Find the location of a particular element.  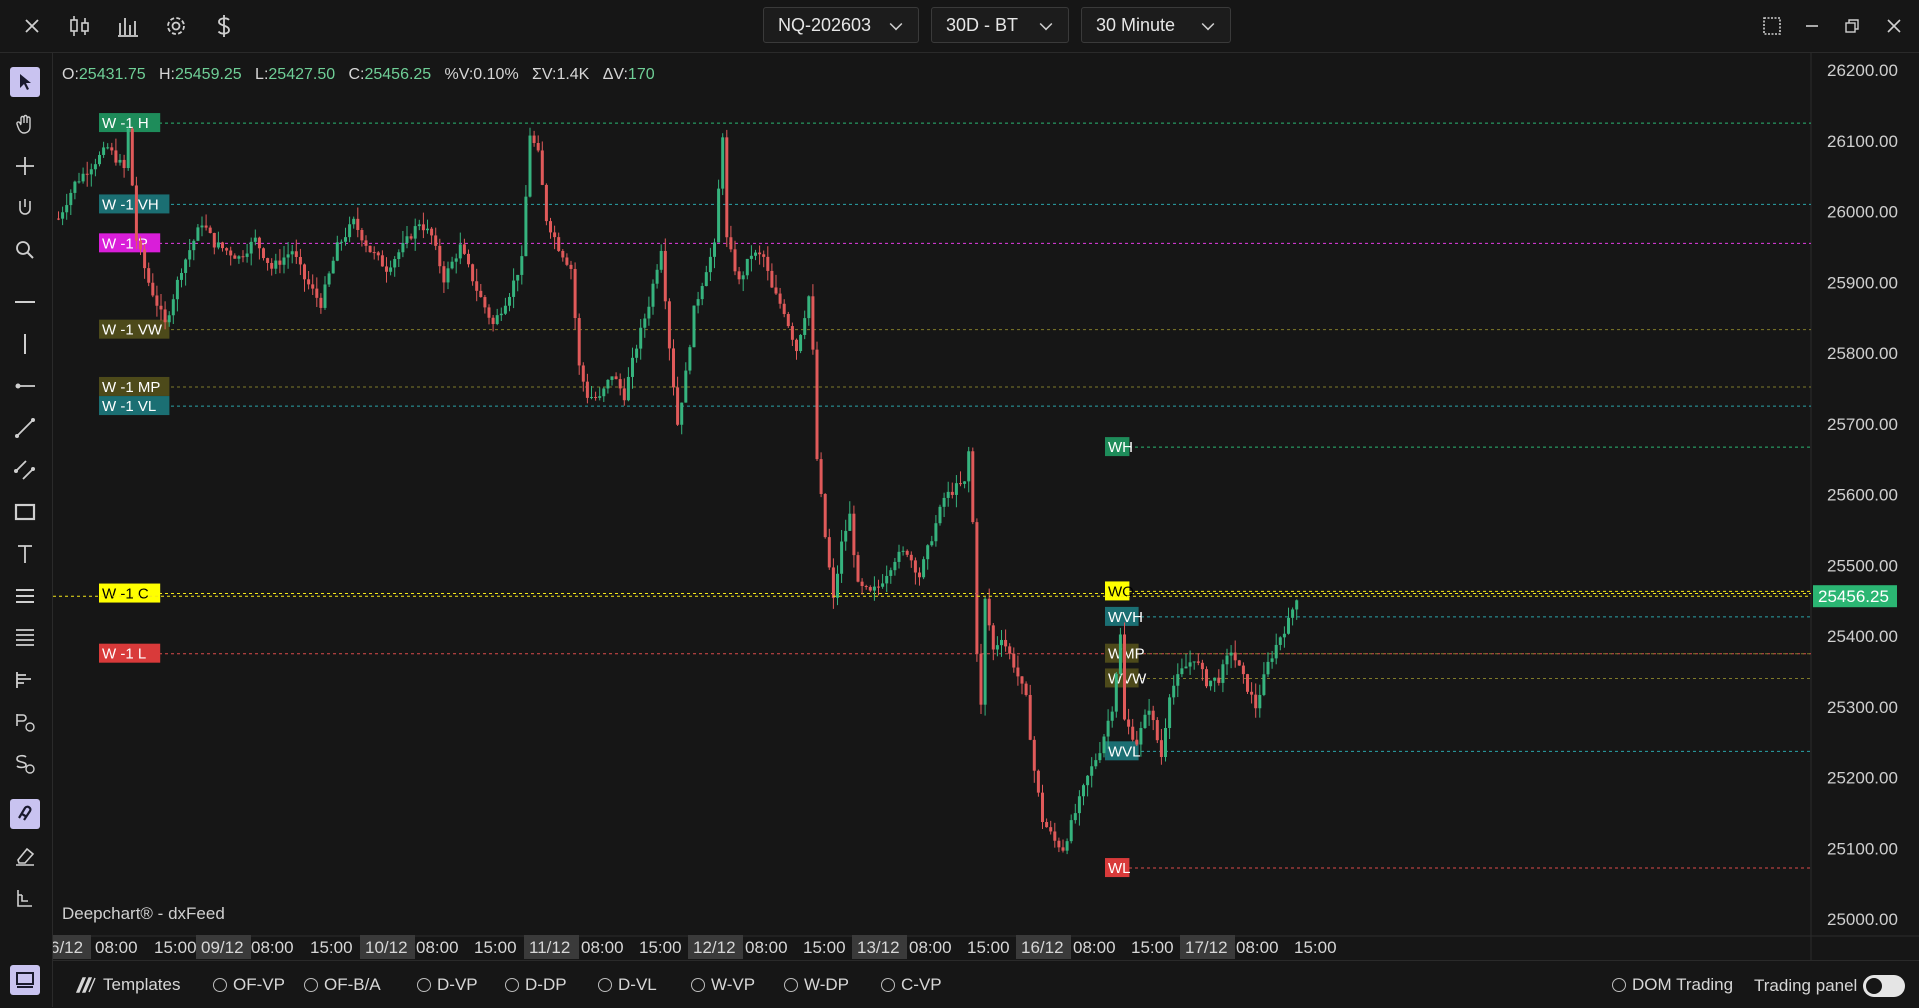

dom-trading-radio is located at coordinates (1619, 985).